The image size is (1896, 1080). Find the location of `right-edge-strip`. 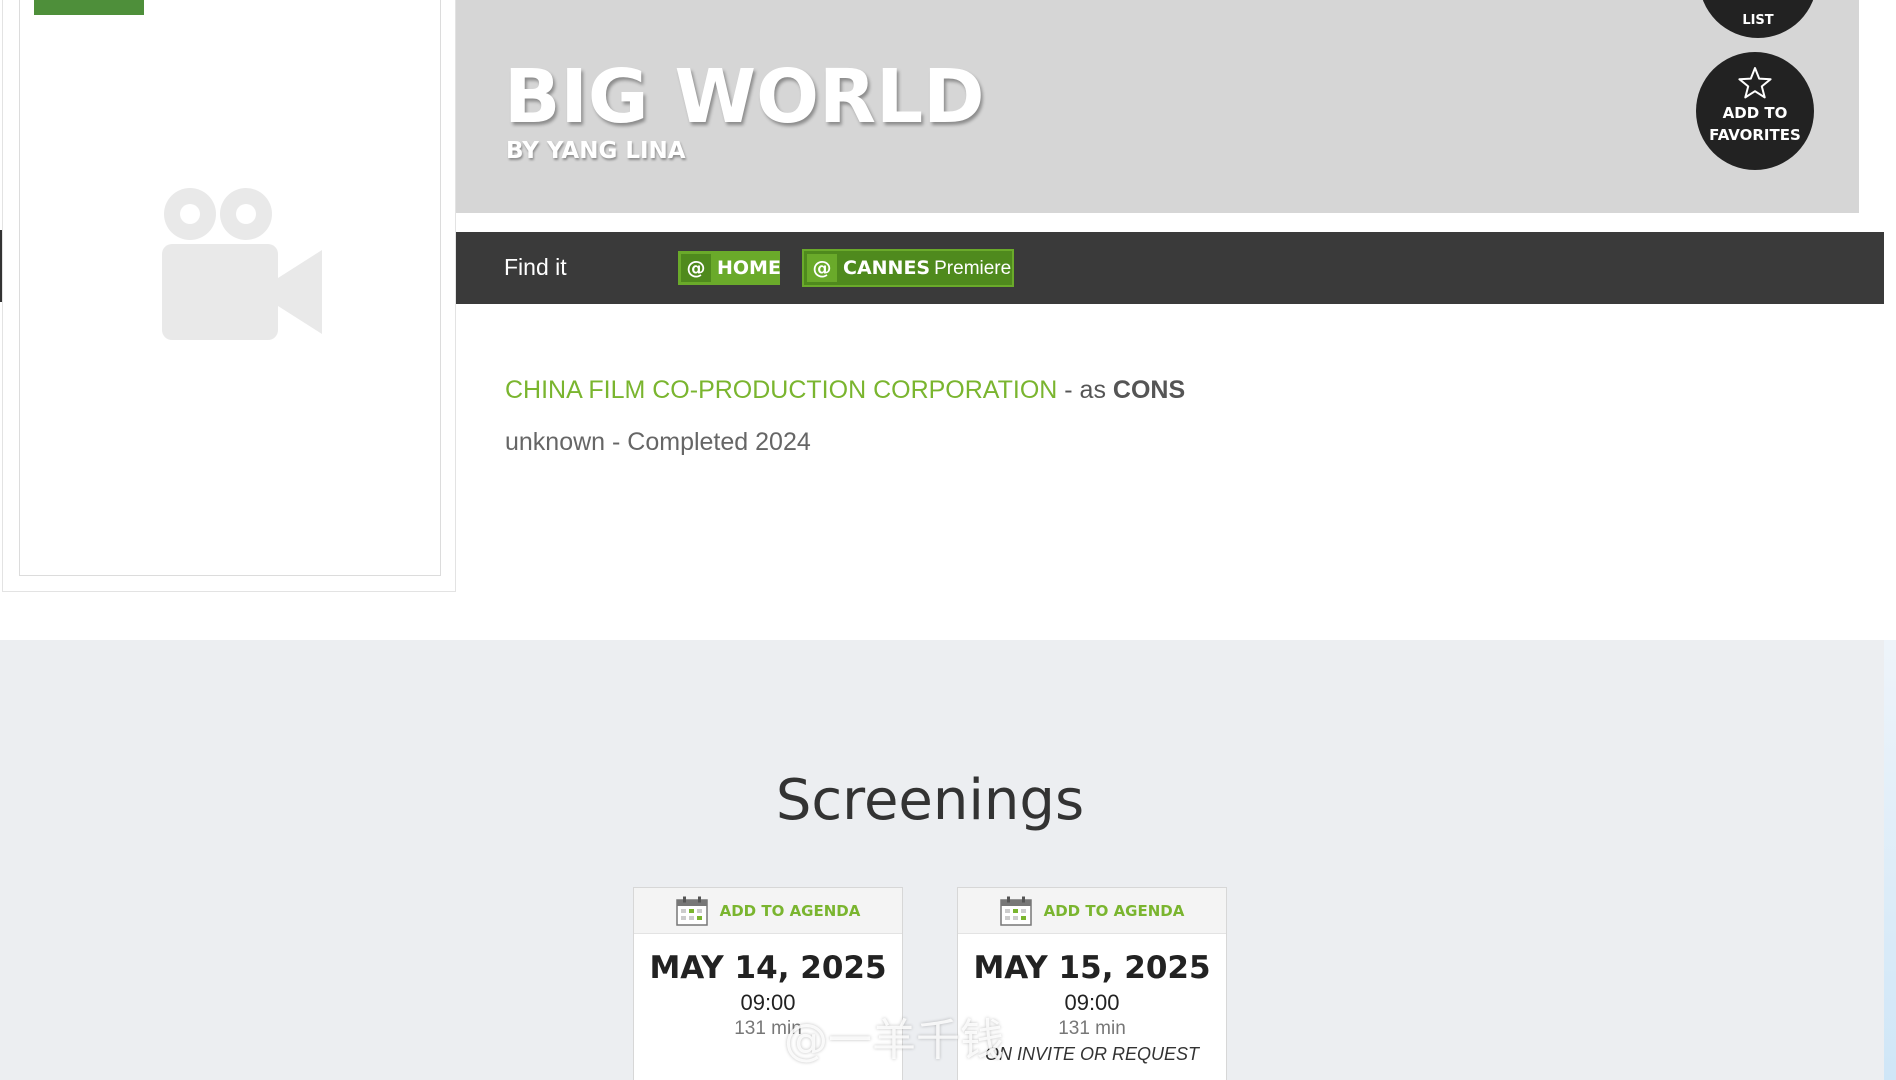

right-edge-strip is located at coordinates (1890, 860).